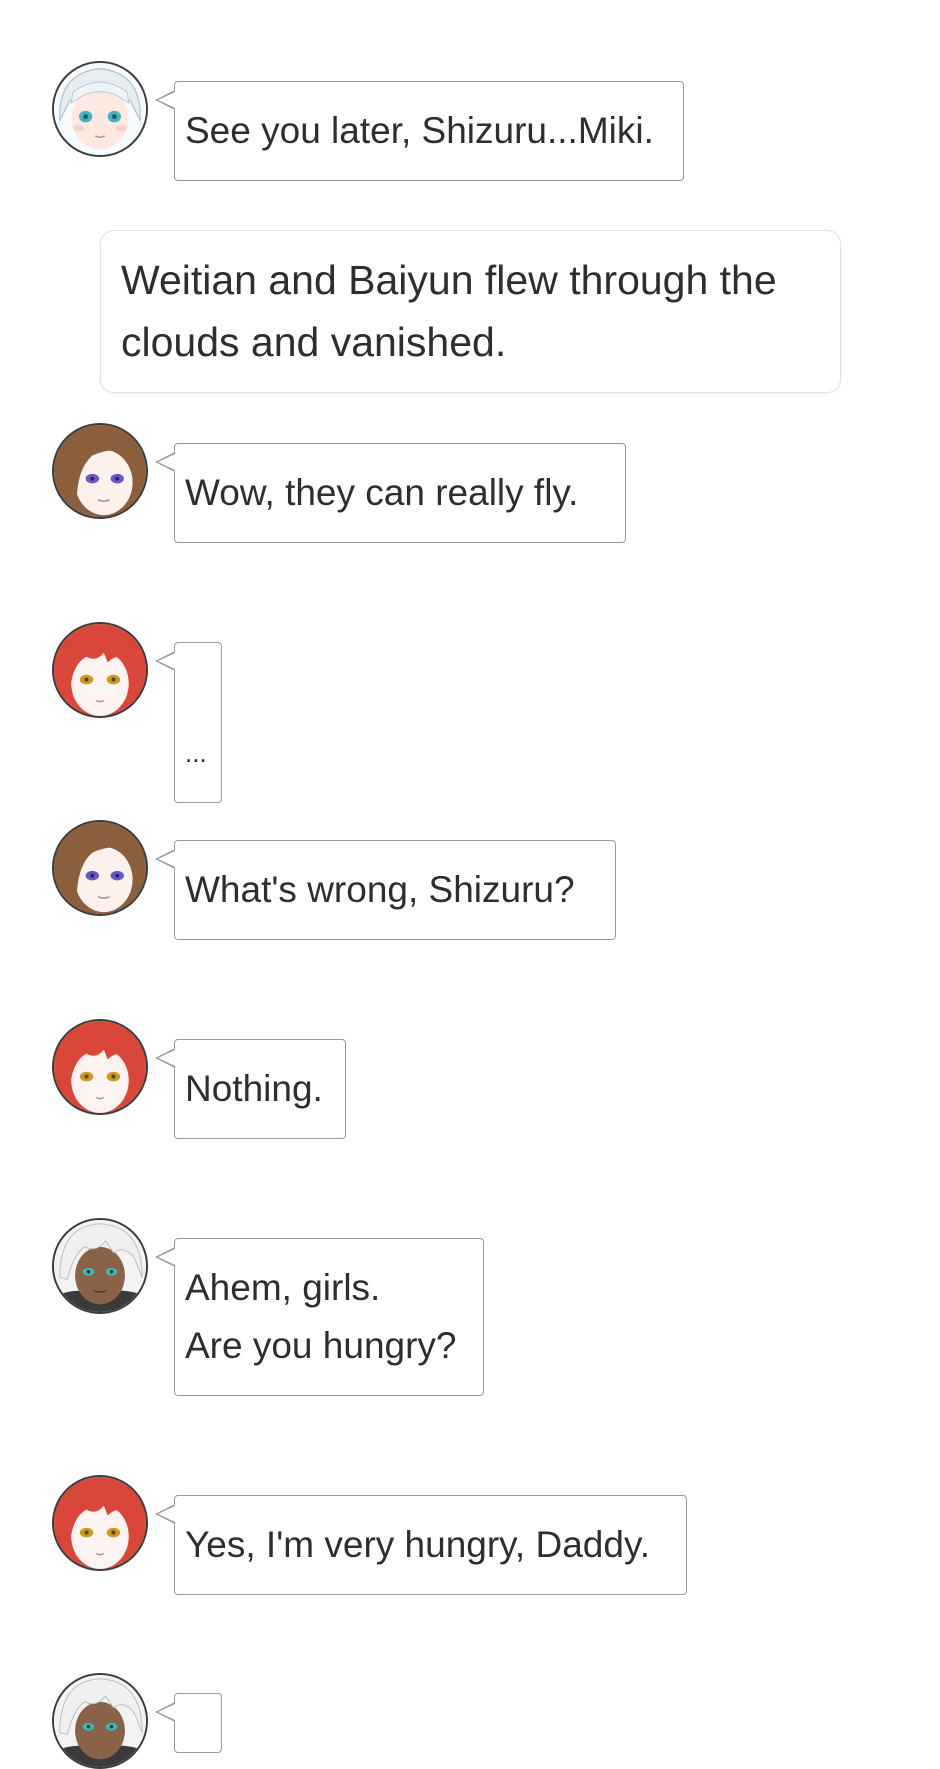 The image size is (940, 1769). I want to click on silver-haired-girl-icon, so click(100, 109).